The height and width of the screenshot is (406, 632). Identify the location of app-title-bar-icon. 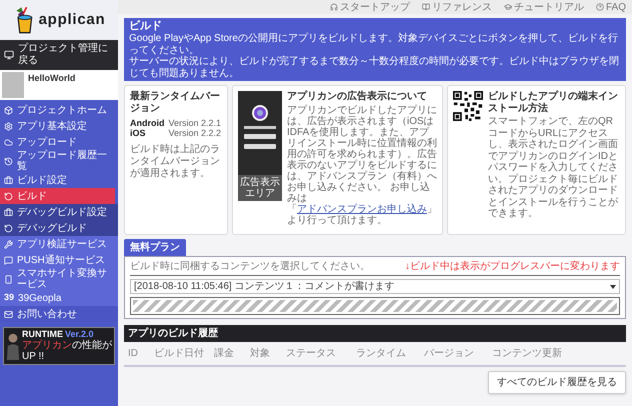
(260, 128).